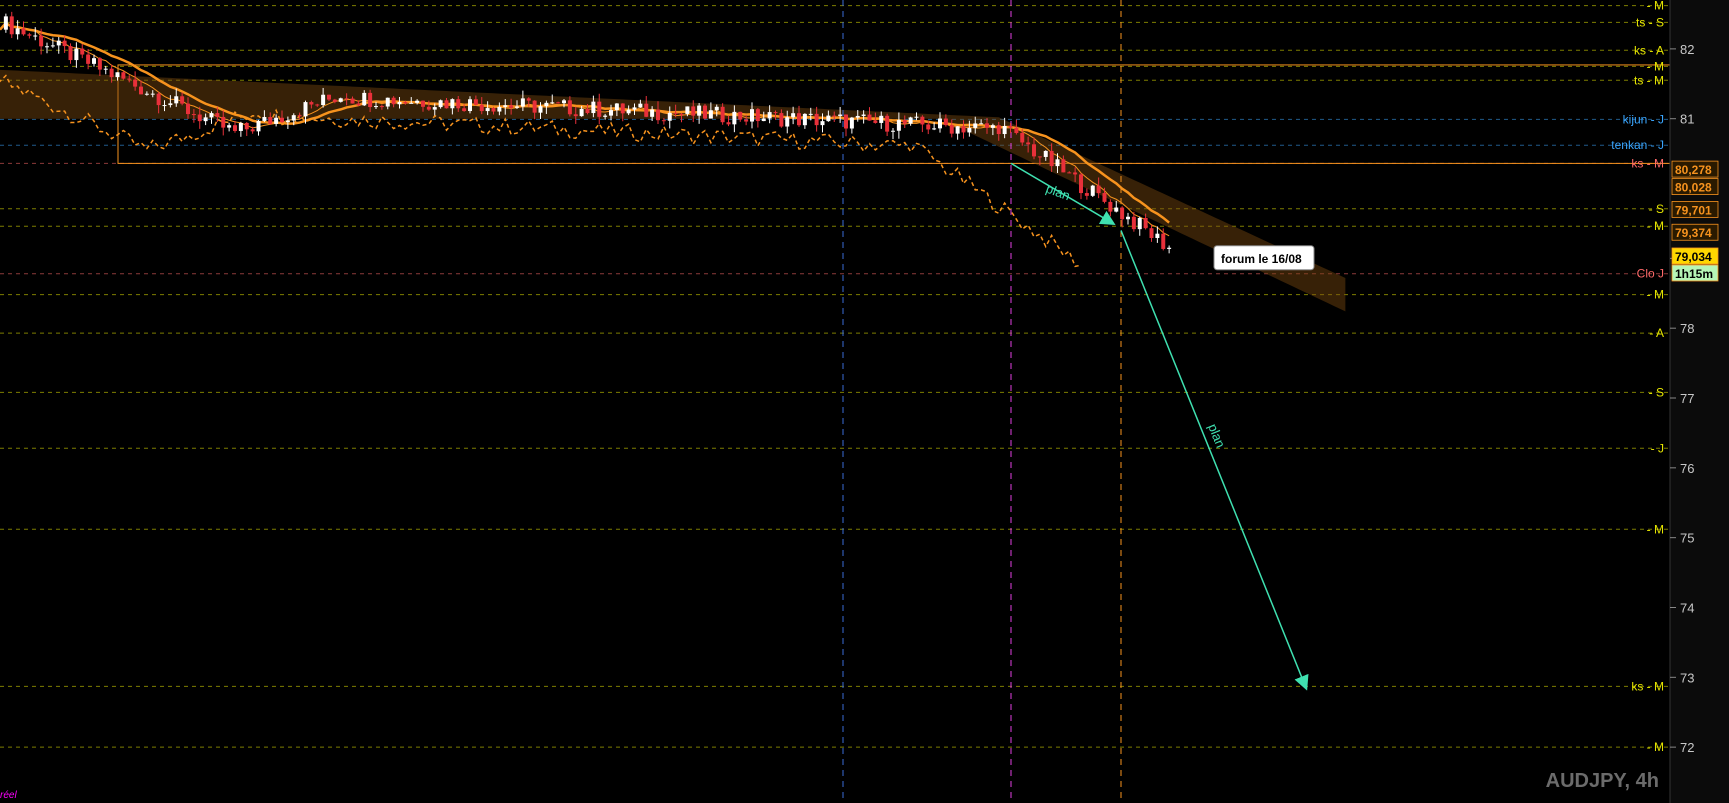 The width and height of the screenshot is (1729, 803). I want to click on symbol-label: AUDJPY, 4h, so click(1602, 781).